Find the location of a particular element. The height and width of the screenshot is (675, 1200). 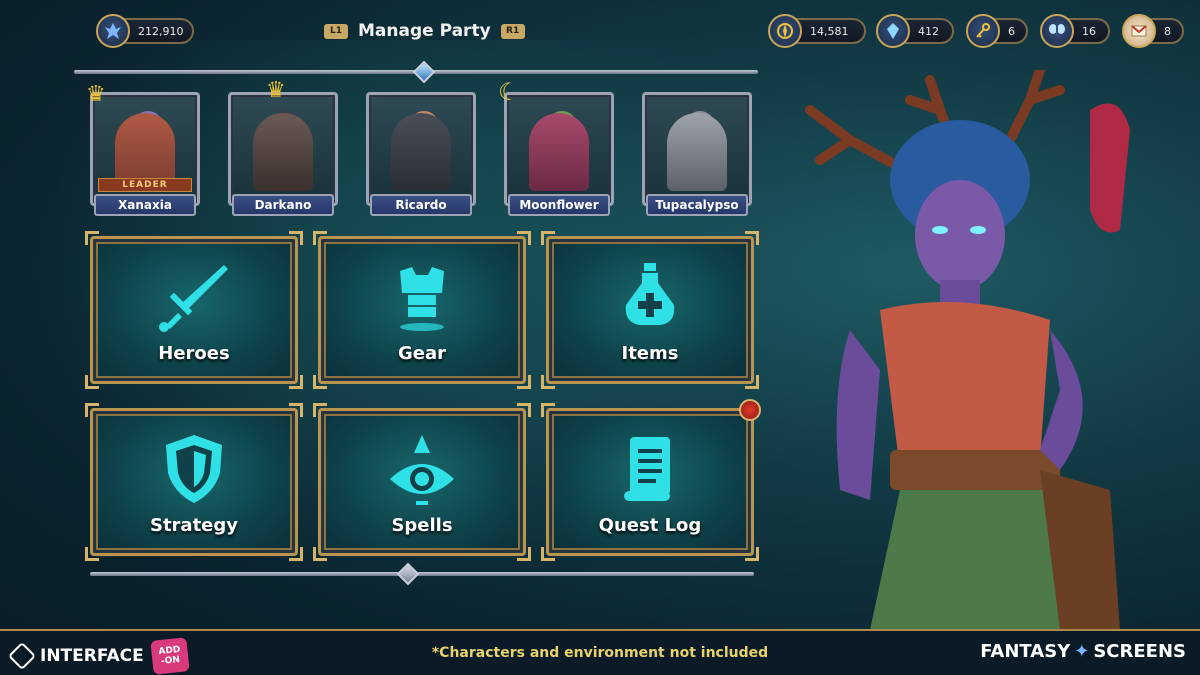

party-member-tupacalypso: Tupacalypso is located at coordinates (697, 154).